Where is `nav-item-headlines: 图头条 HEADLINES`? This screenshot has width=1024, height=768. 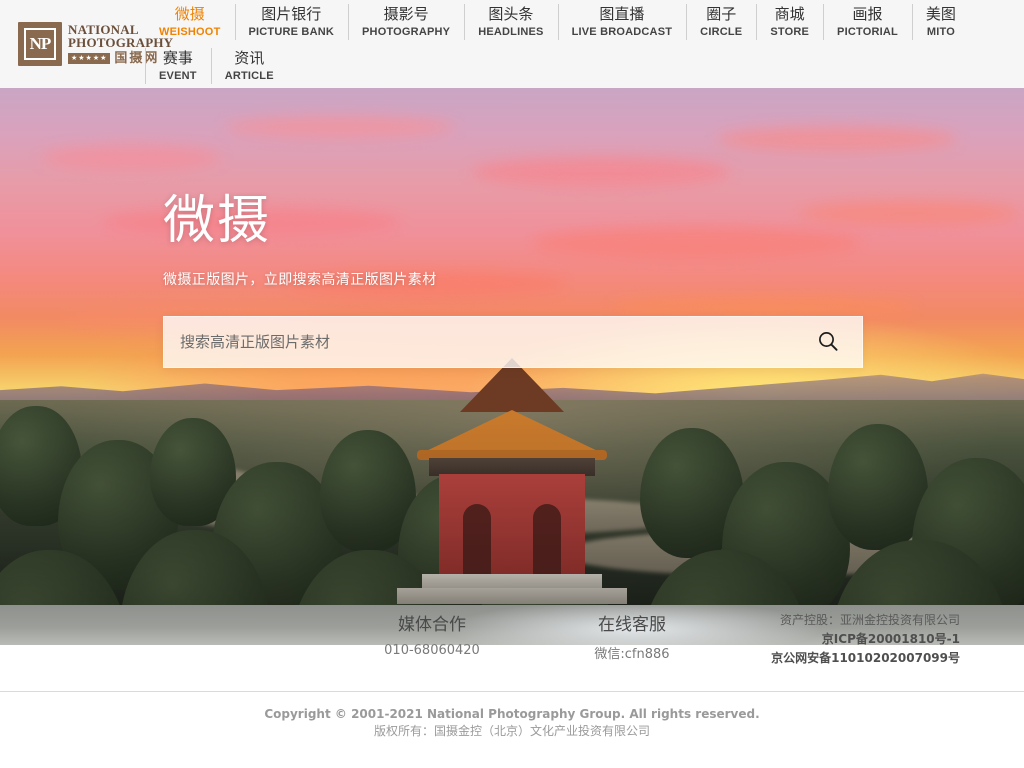 nav-item-headlines: 图头条 HEADLINES is located at coordinates (510, 22).